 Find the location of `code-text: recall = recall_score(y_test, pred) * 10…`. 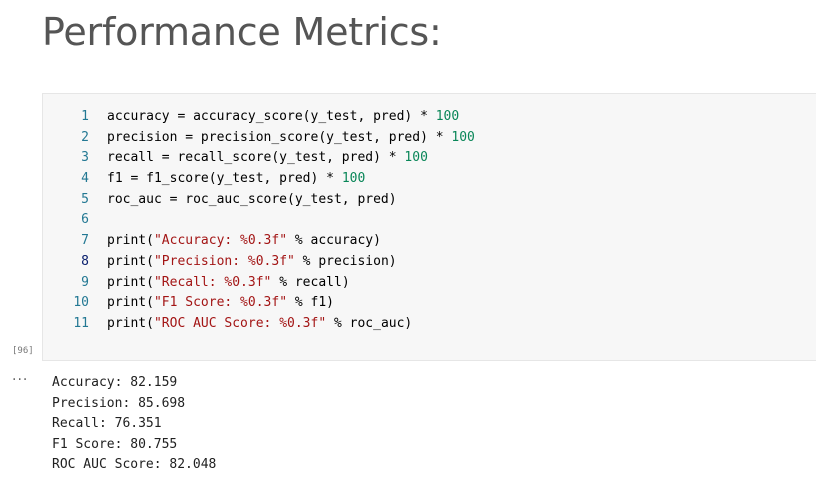

code-text: recall = recall_score(y_test, pred) * 10… is located at coordinates (267, 158).